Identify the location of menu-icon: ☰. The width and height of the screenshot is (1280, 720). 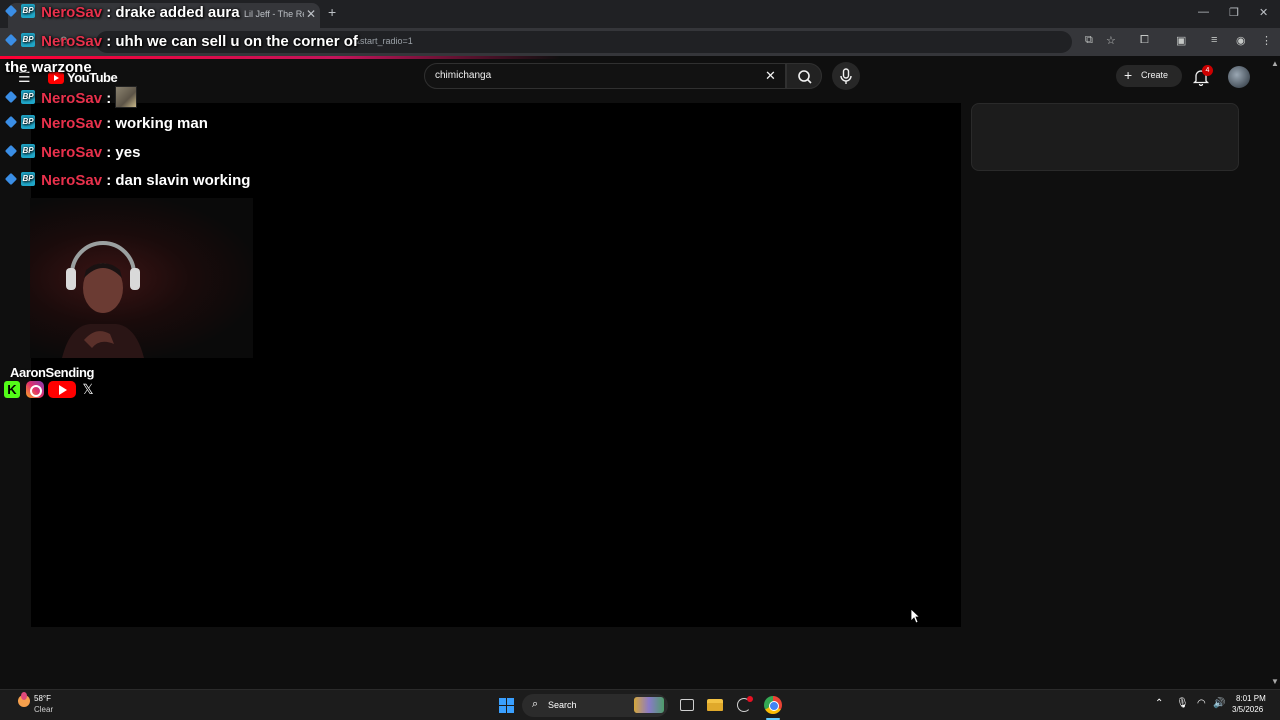
(24, 77).